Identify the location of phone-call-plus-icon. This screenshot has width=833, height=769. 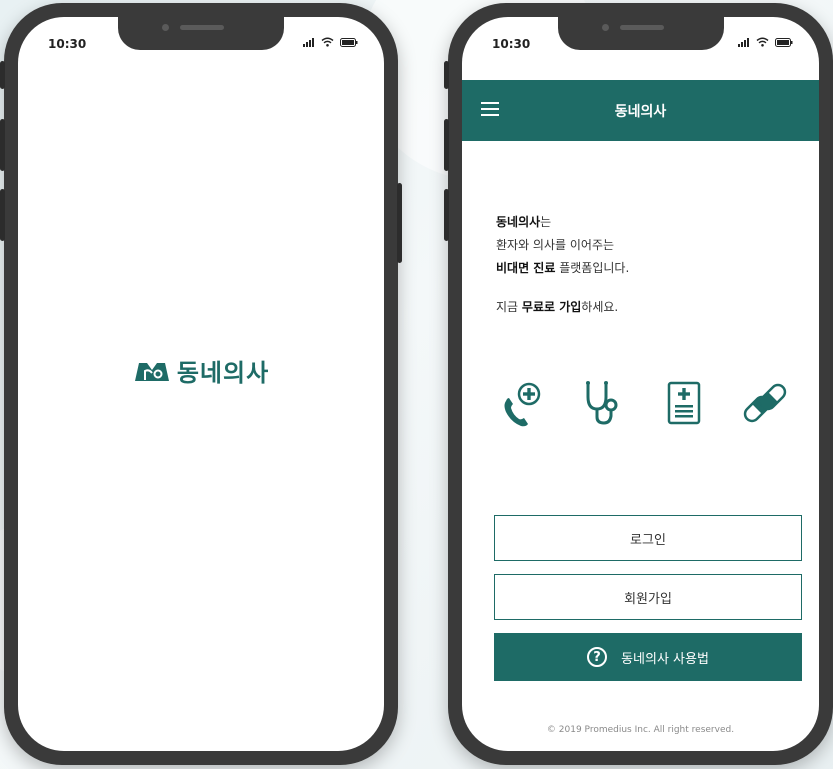
(522, 404).